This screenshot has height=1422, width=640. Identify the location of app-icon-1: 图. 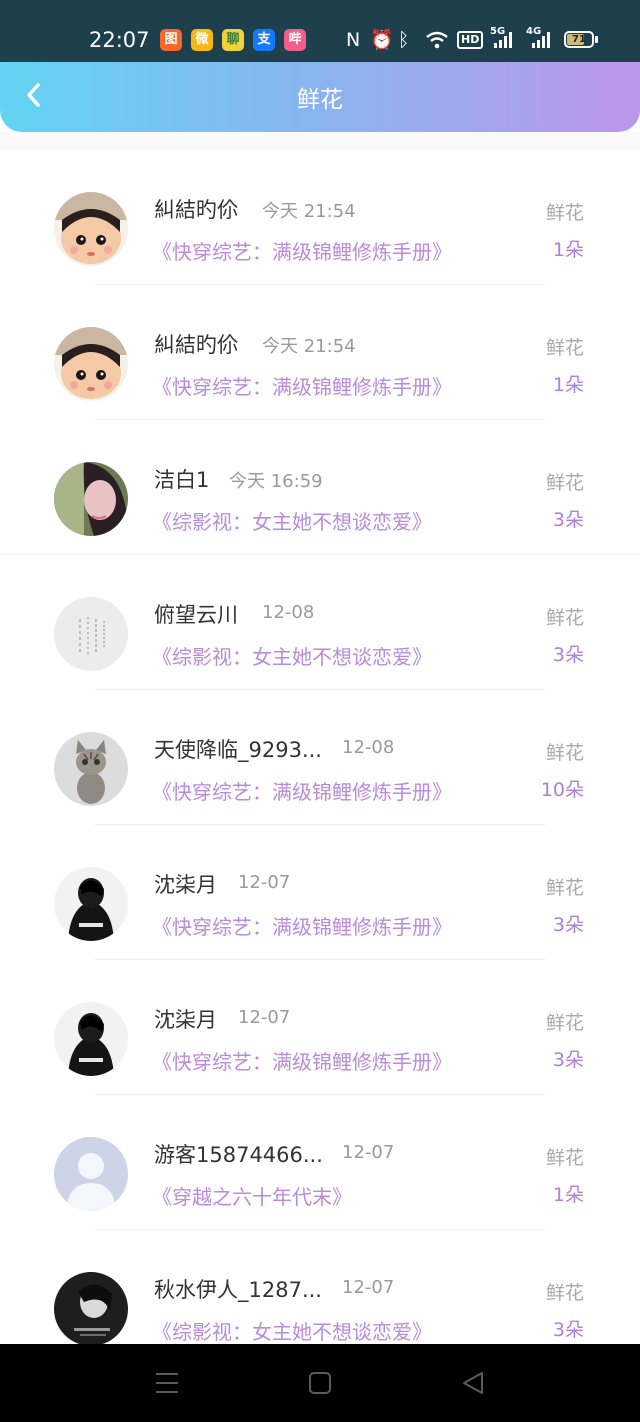
(171, 40).